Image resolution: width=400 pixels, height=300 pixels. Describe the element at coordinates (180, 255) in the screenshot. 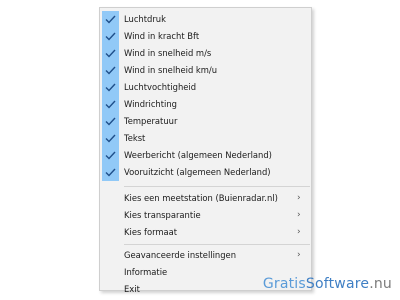

I see `menu-item-label: Geavanceerde instellingen` at that location.